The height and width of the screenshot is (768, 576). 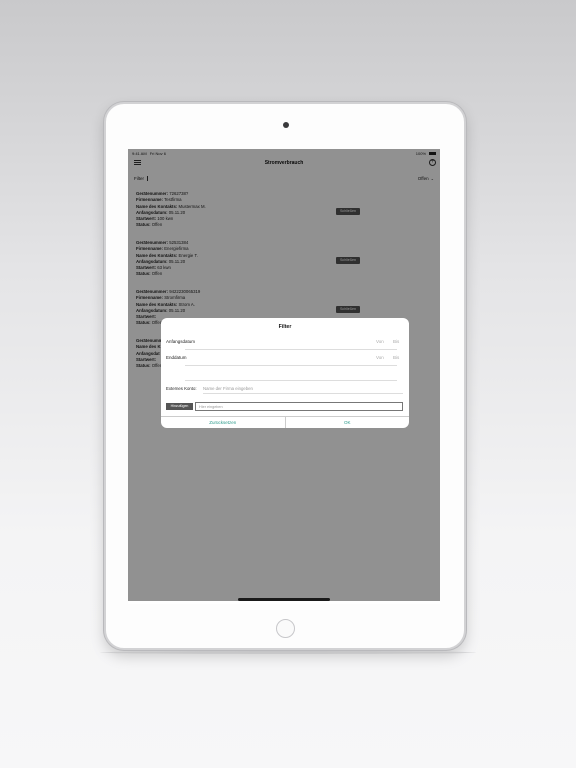 I want to click on dialog-title: Filter, so click(x=285, y=327).